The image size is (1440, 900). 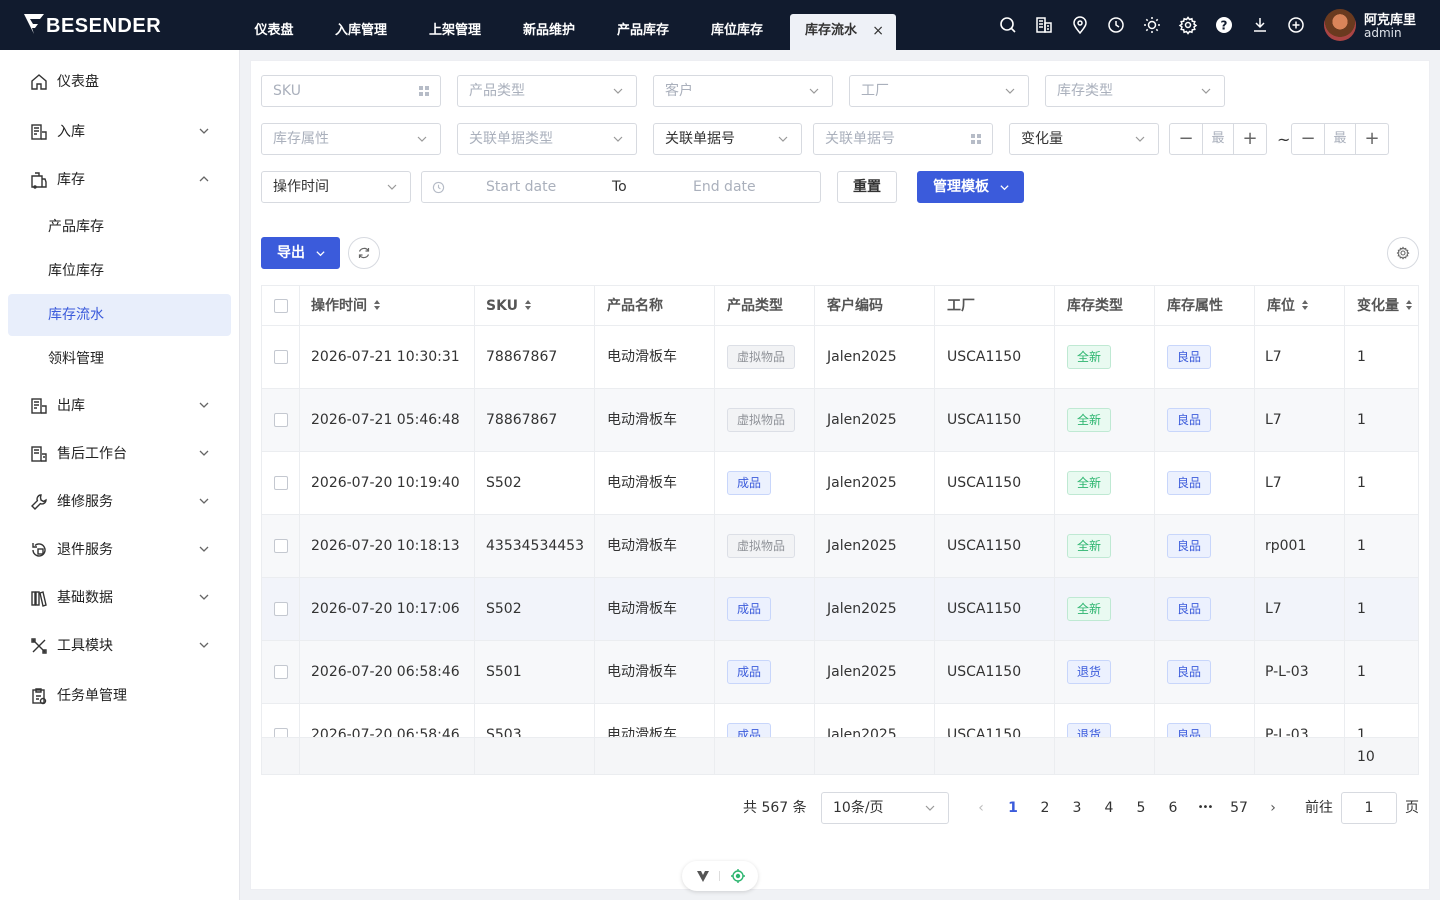 What do you see at coordinates (1403, 253) in the screenshot?
I see `table-settings-button` at bounding box center [1403, 253].